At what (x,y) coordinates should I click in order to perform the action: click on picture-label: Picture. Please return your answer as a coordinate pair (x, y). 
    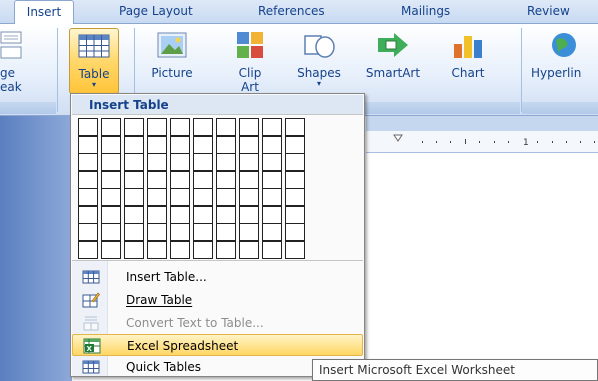
    Looking at the image, I should click on (172, 73).